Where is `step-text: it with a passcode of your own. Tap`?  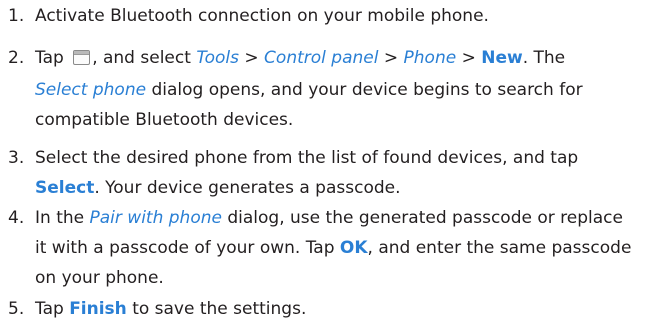
step-text: it with a passcode of your own. Tap is located at coordinates (185, 248).